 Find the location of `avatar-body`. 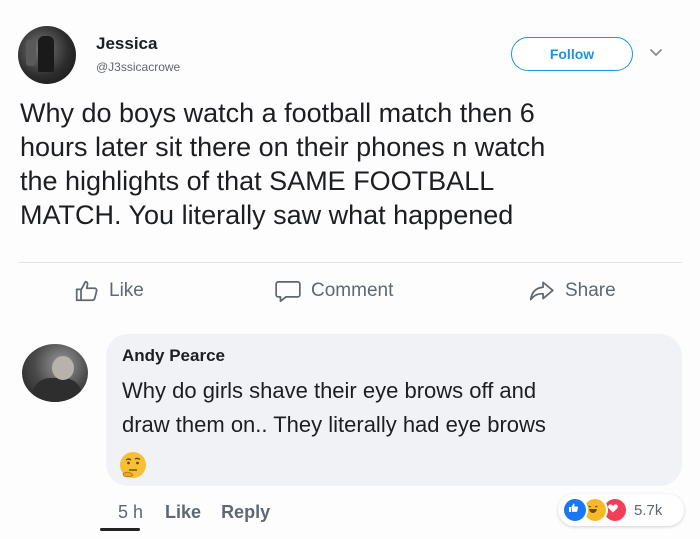

avatar-body is located at coordinates (57, 390).